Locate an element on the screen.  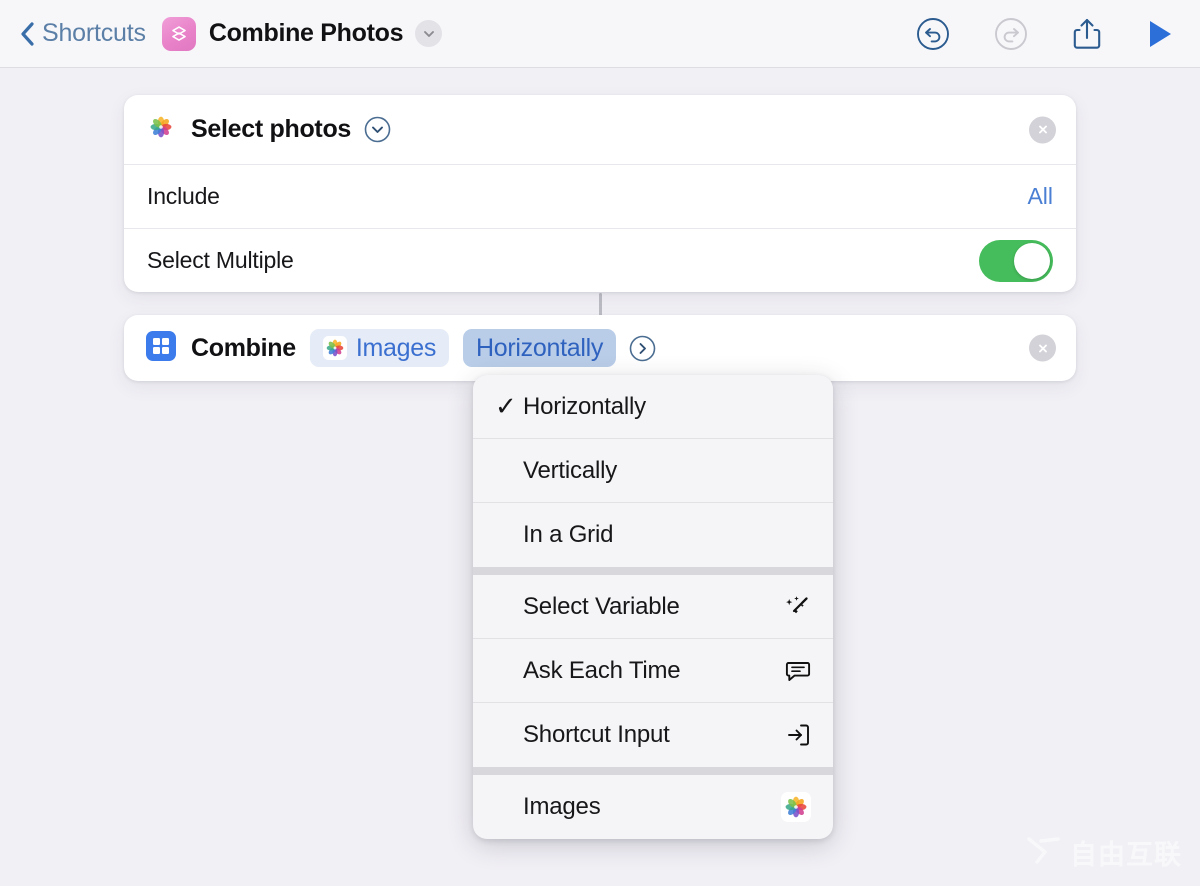
shortcuts-app-icon is located at coordinates (178, 33).